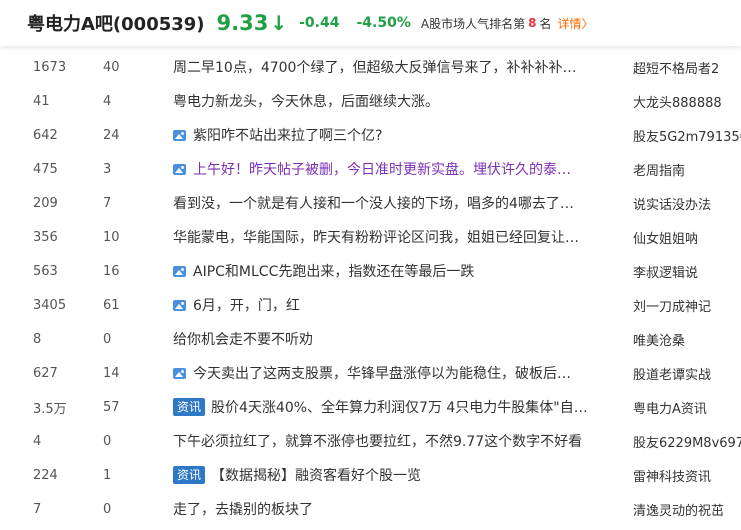  I want to click on author-link: 李叔逻辑说, so click(665, 271).